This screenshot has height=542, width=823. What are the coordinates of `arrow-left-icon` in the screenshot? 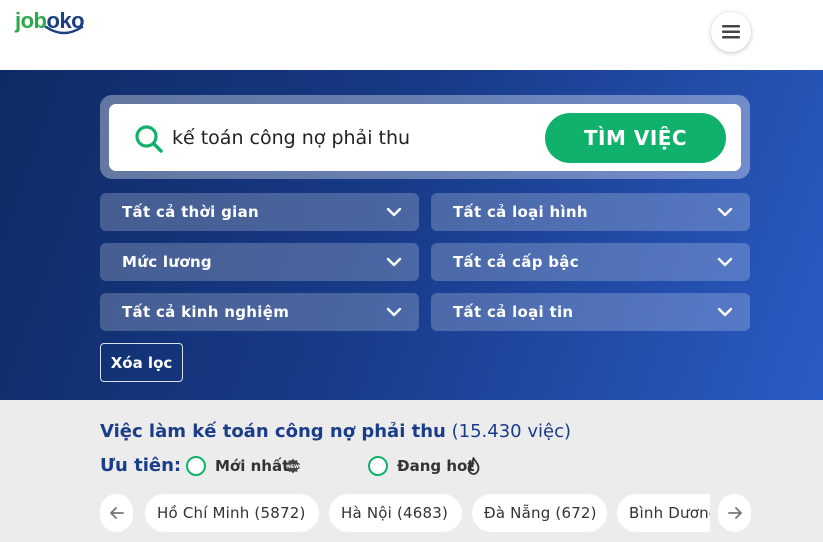 It's located at (116, 513).